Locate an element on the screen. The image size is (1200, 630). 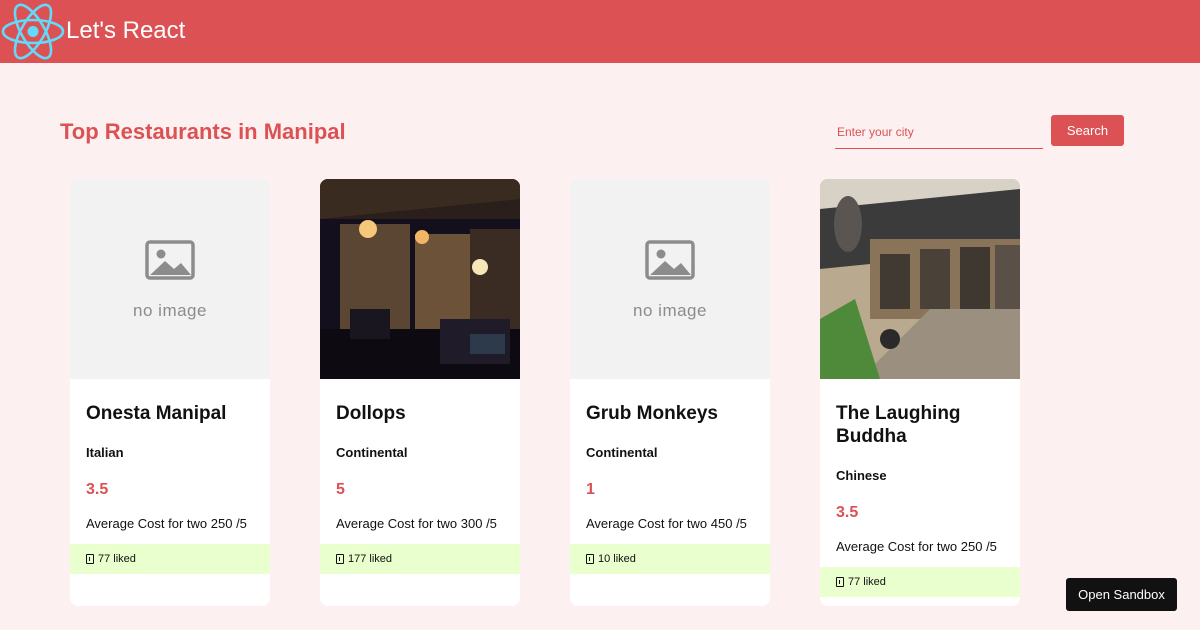
page-title: Top Restaurants in Manipal is located at coordinates (203, 131).